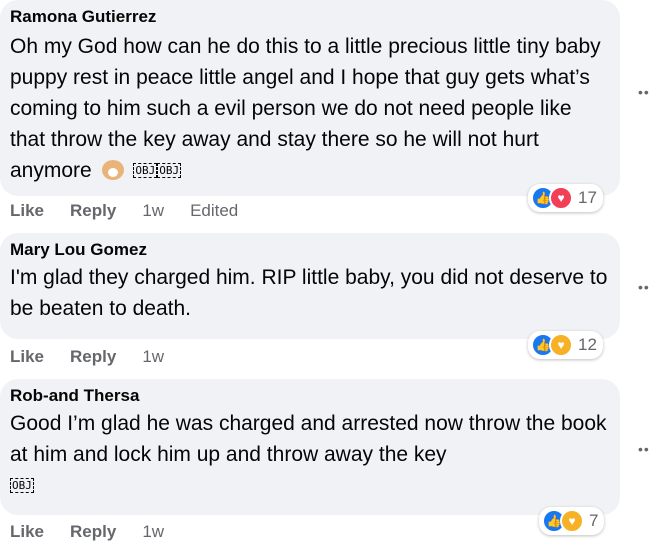  Describe the element at coordinates (124, 211) in the screenshot. I see `comment-actions: Like Reply 1w Edited` at that location.